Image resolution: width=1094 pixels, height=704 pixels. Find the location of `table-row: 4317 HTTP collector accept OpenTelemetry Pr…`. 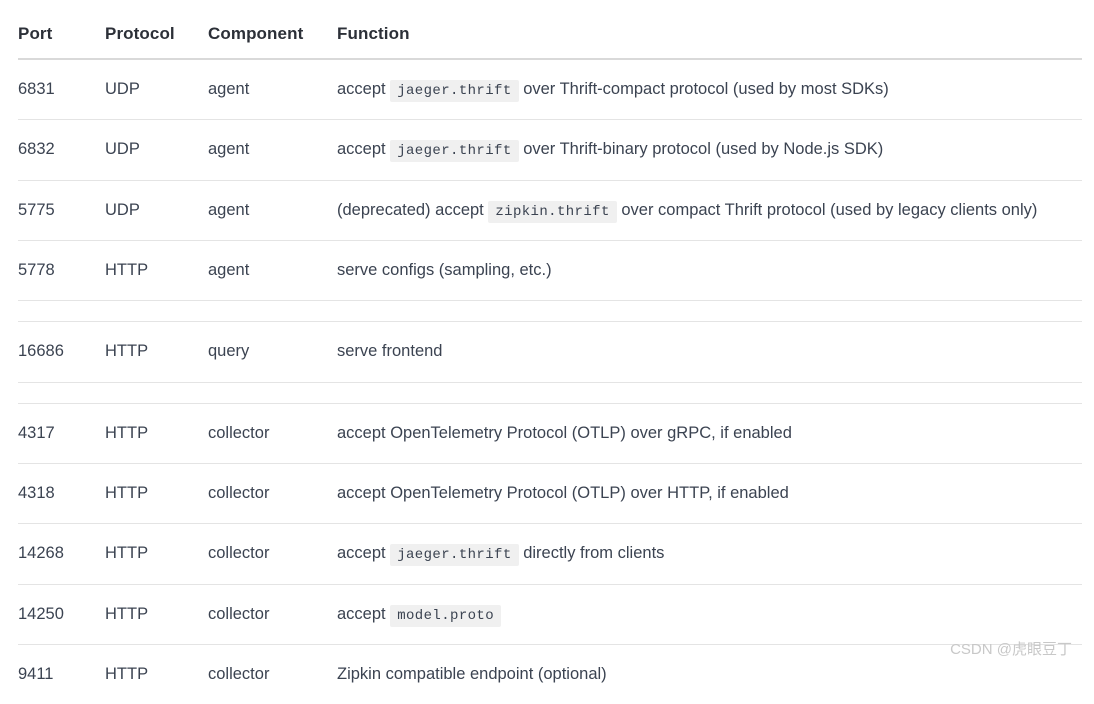

table-row: 4317 HTTP collector accept OpenTelemetry Pr… is located at coordinates (550, 434).